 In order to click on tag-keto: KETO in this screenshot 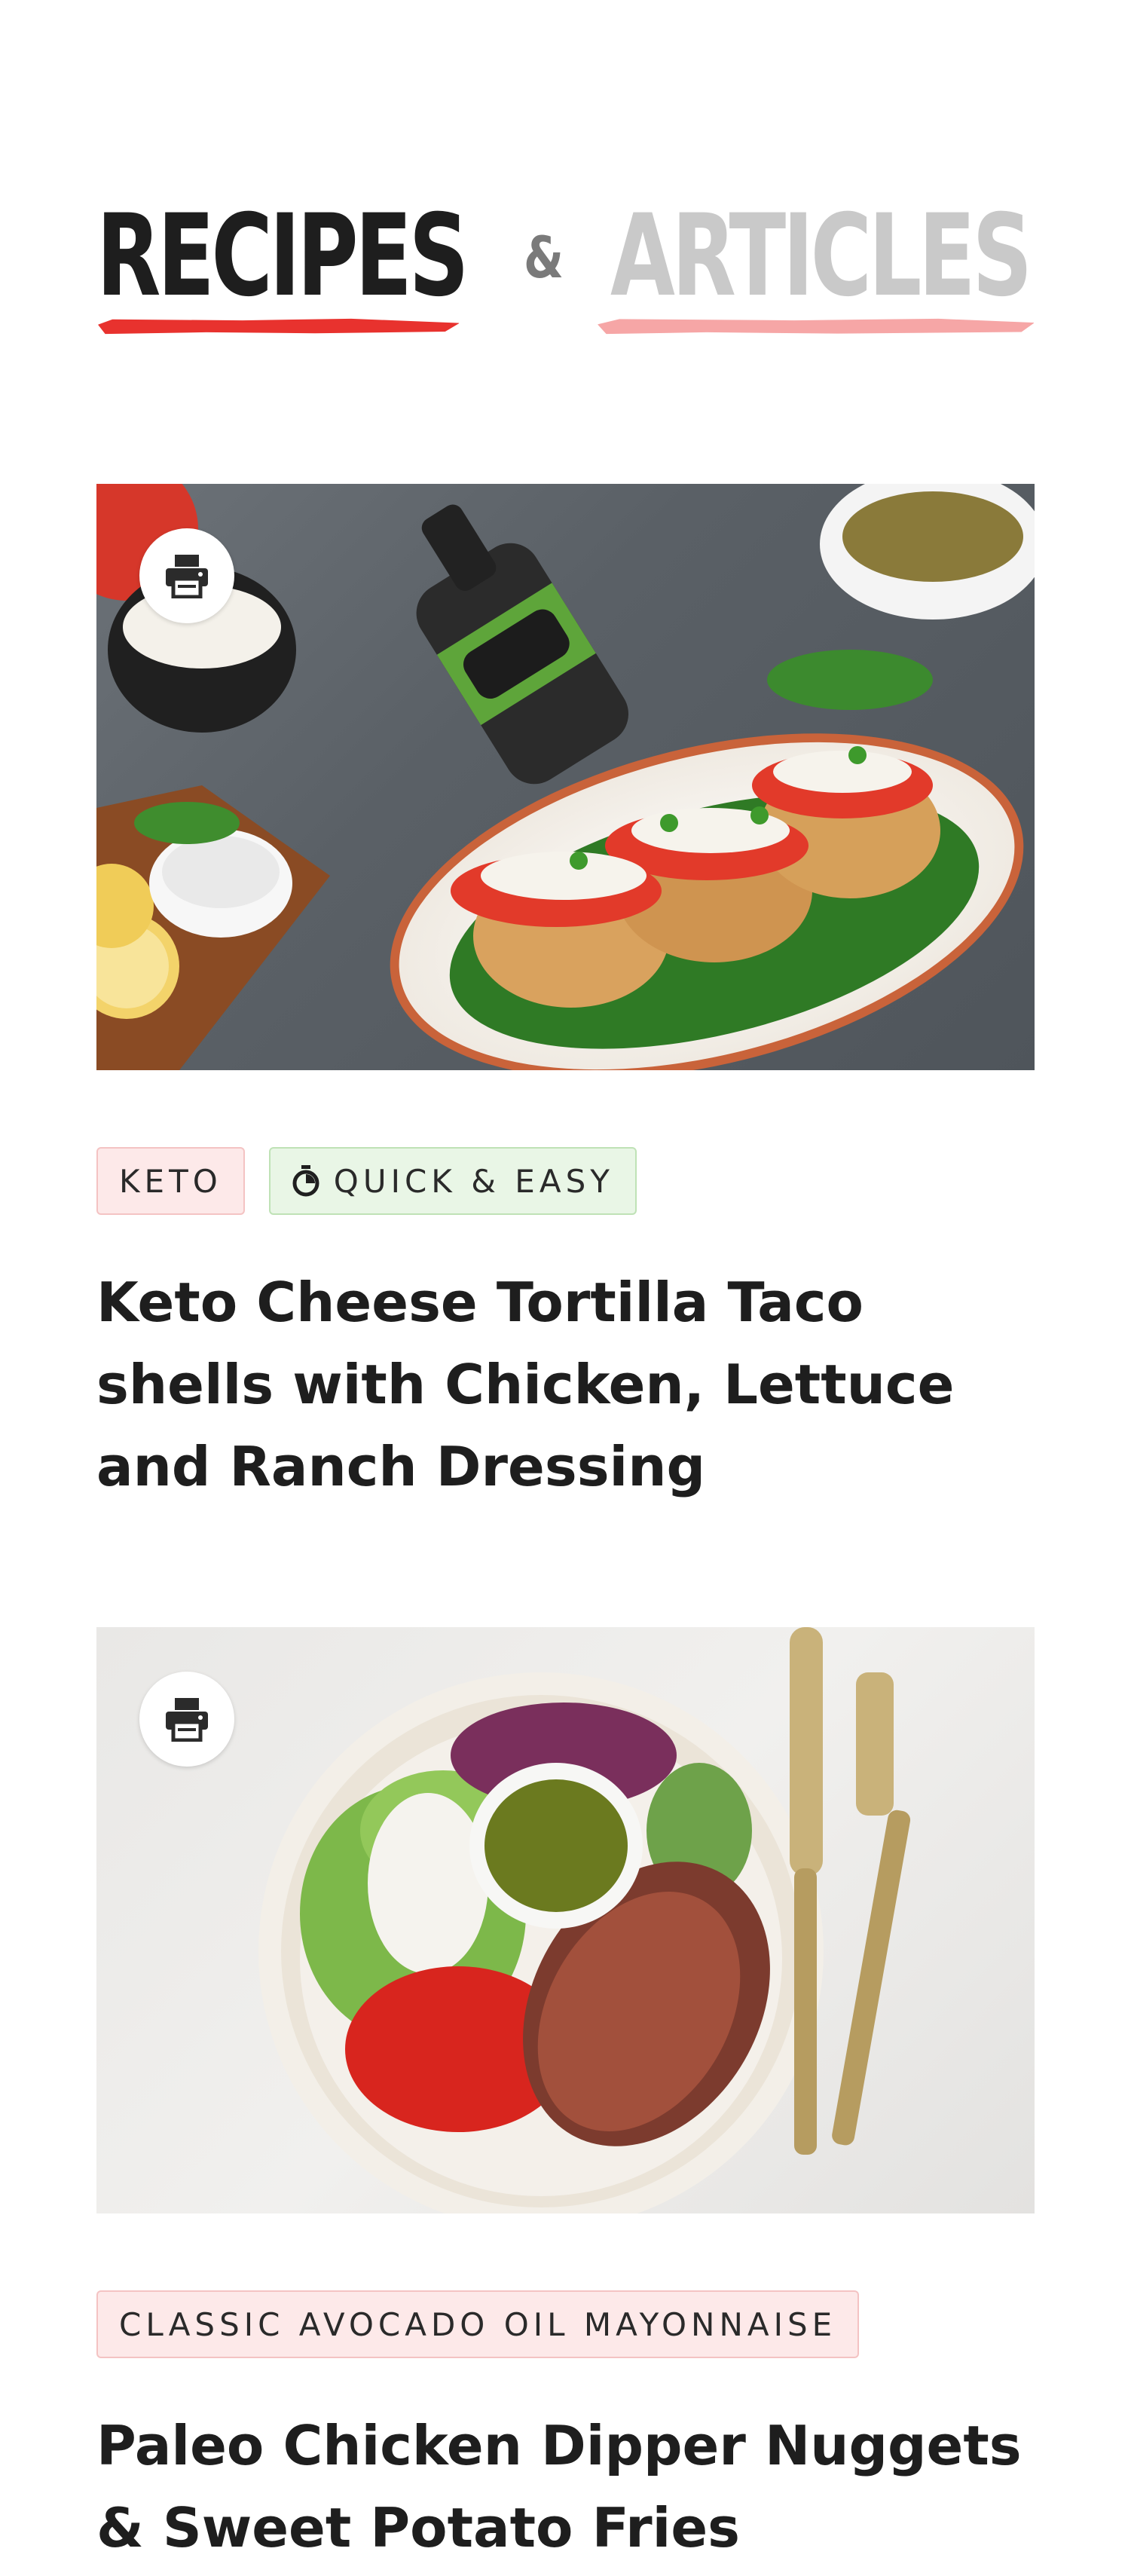, I will do `click(170, 1181)`.